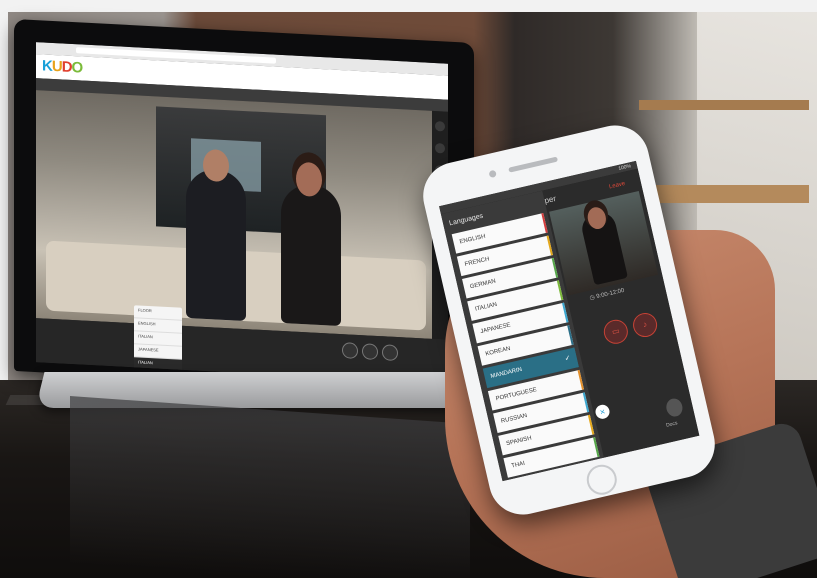 Image resolution: width=817 pixels, height=578 pixels. What do you see at coordinates (158, 365) in the screenshot?
I see `language-option-selected: ITALIAN` at bounding box center [158, 365].